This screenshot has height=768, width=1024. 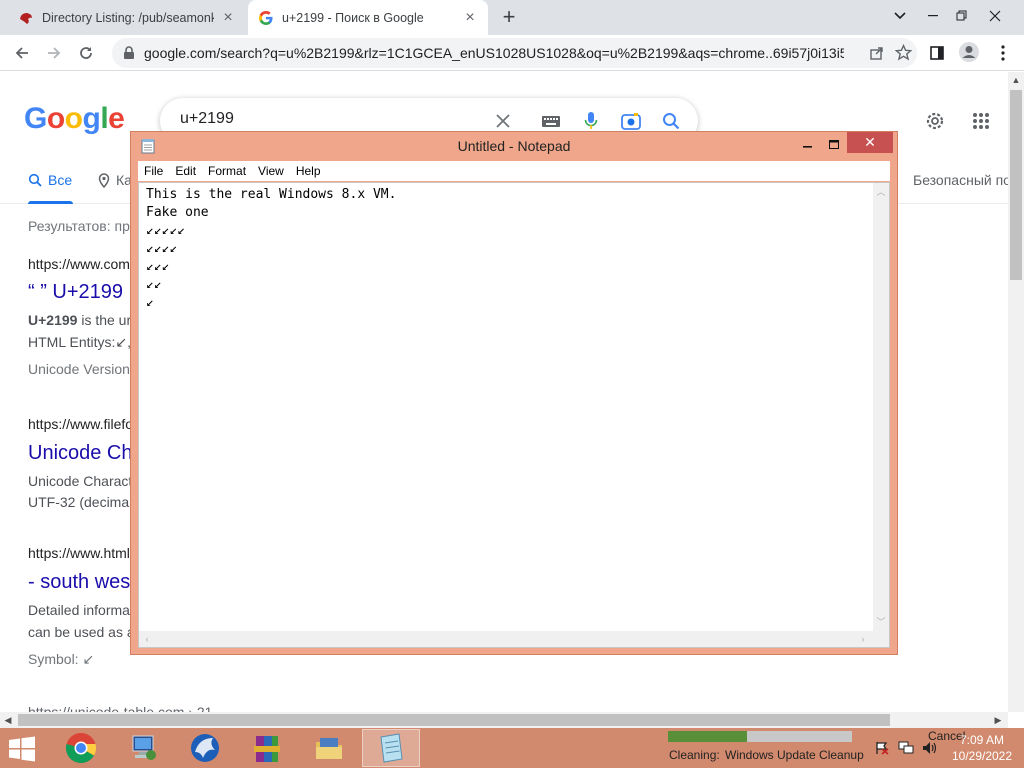 I want to click on search-input: u+2199, so click(x=207, y=119).